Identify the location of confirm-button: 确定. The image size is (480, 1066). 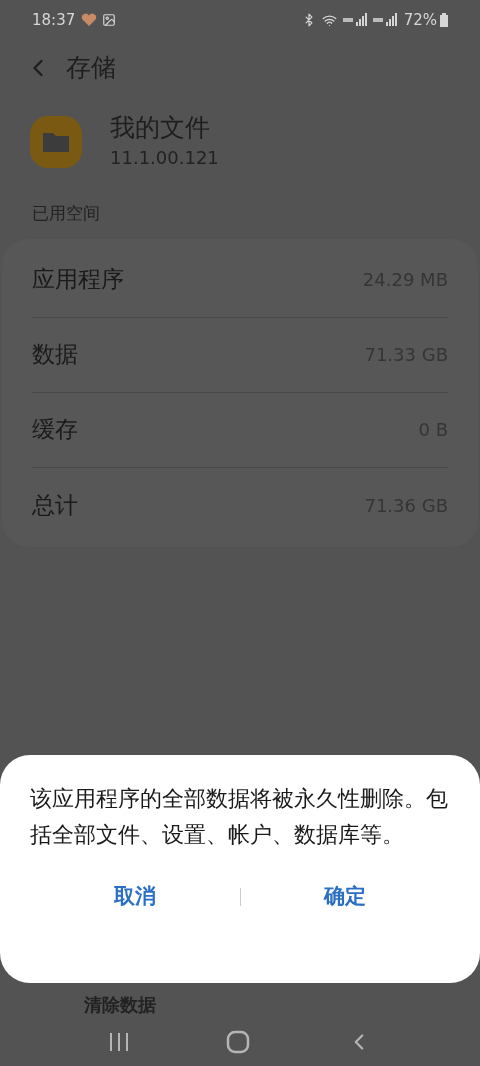
(345, 897).